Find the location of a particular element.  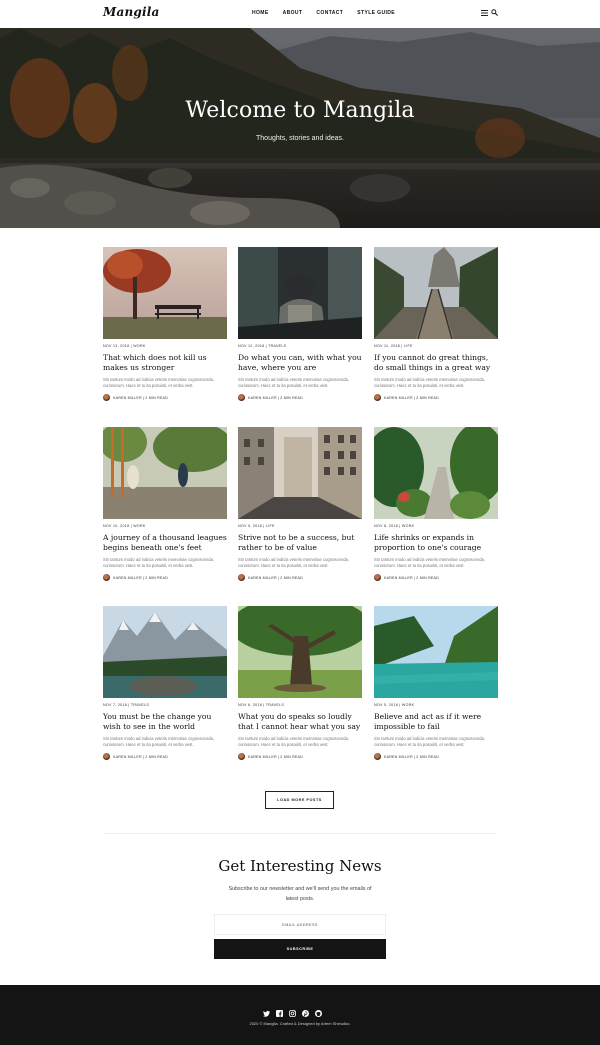

main-nav: HOME ABOUT CONTACT STYLE GUIDE is located at coordinates (330, 13).